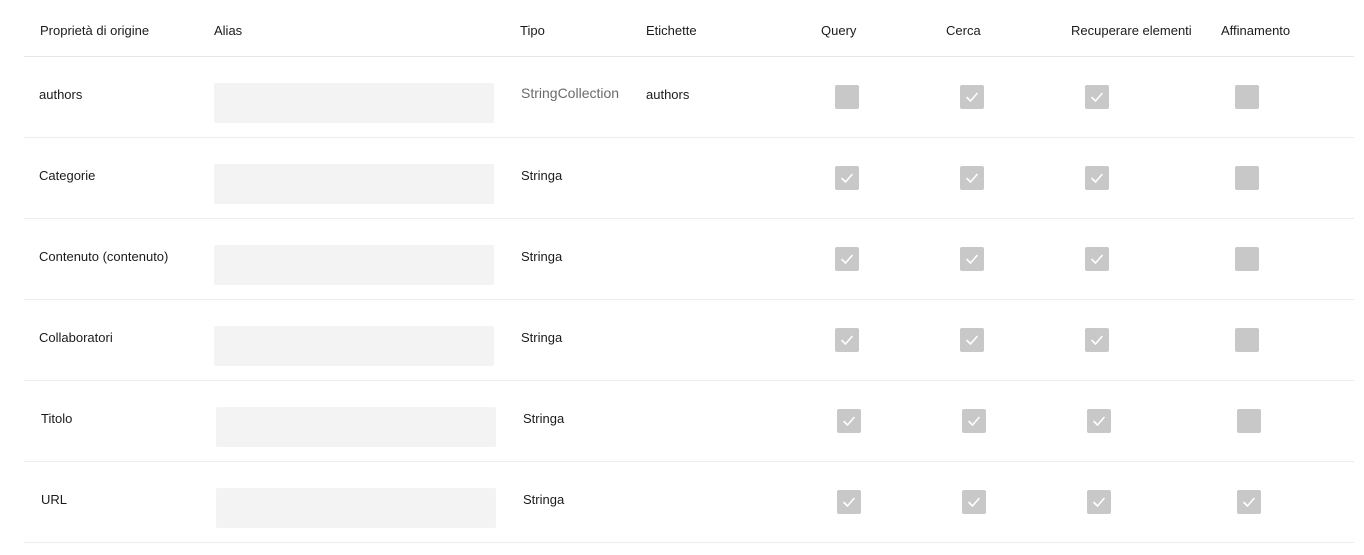 This screenshot has width=1364, height=555. What do you see at coordinates (61, 94) in the screenshot?
I see `source-property-cell: authors` at bounding box center [61, 94].